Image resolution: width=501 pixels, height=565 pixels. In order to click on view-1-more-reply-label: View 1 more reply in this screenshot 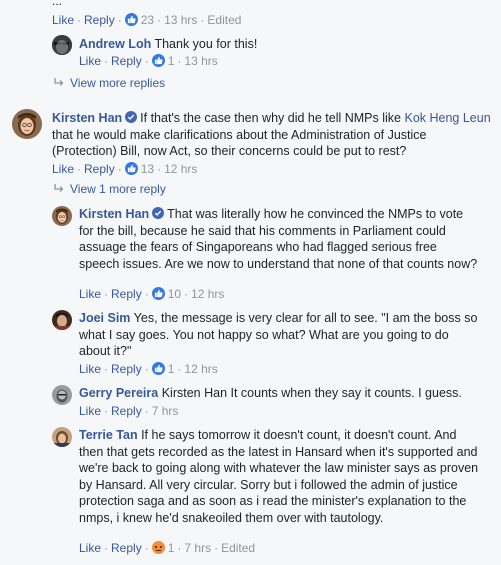, I will do `click(118, 189)`.